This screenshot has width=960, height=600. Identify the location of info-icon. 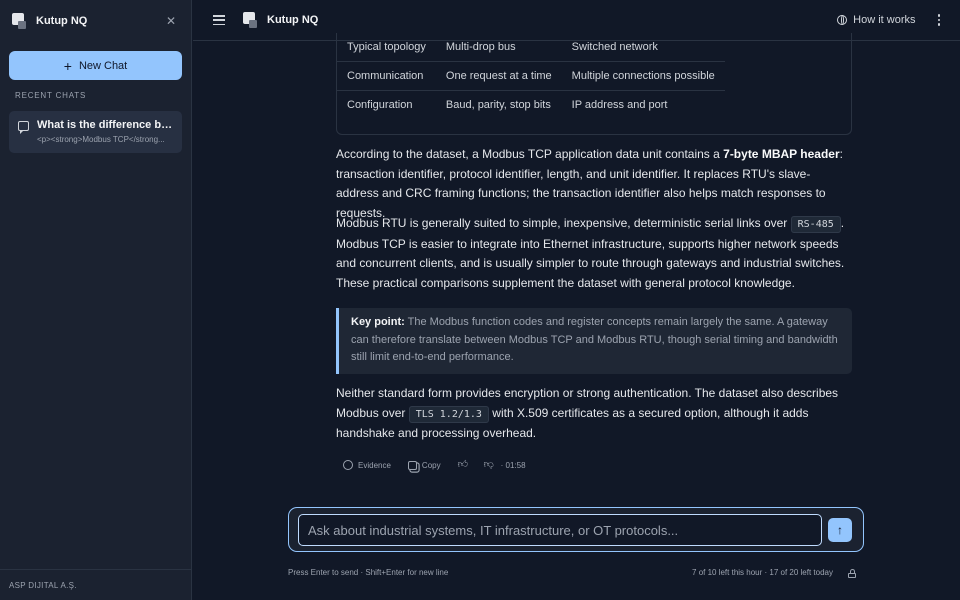
(348, 465).